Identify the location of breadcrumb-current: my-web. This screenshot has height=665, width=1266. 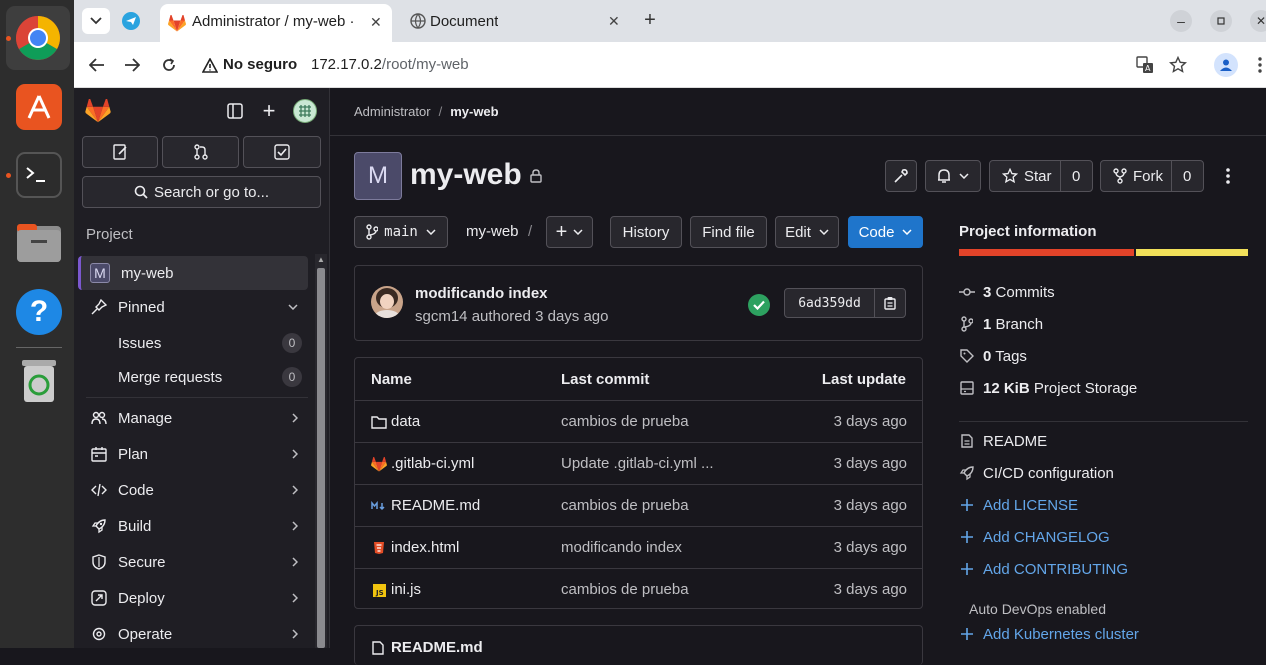
(474, 111).